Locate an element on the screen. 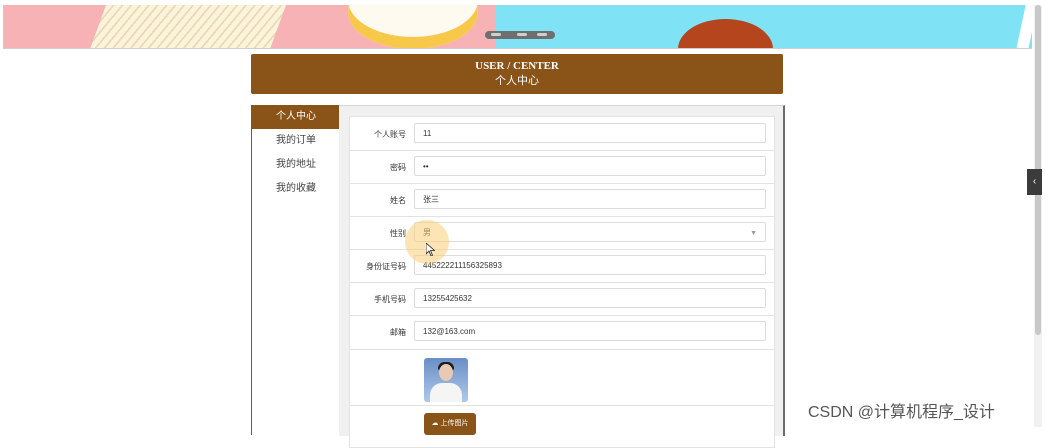  watermark: CSDN @计算机程序_设计 is located at coordinates (901, 412).